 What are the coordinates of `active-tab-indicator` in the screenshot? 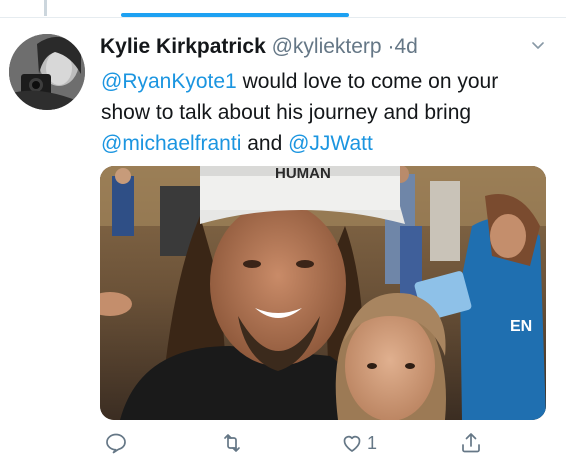 It's located at (235, 15).